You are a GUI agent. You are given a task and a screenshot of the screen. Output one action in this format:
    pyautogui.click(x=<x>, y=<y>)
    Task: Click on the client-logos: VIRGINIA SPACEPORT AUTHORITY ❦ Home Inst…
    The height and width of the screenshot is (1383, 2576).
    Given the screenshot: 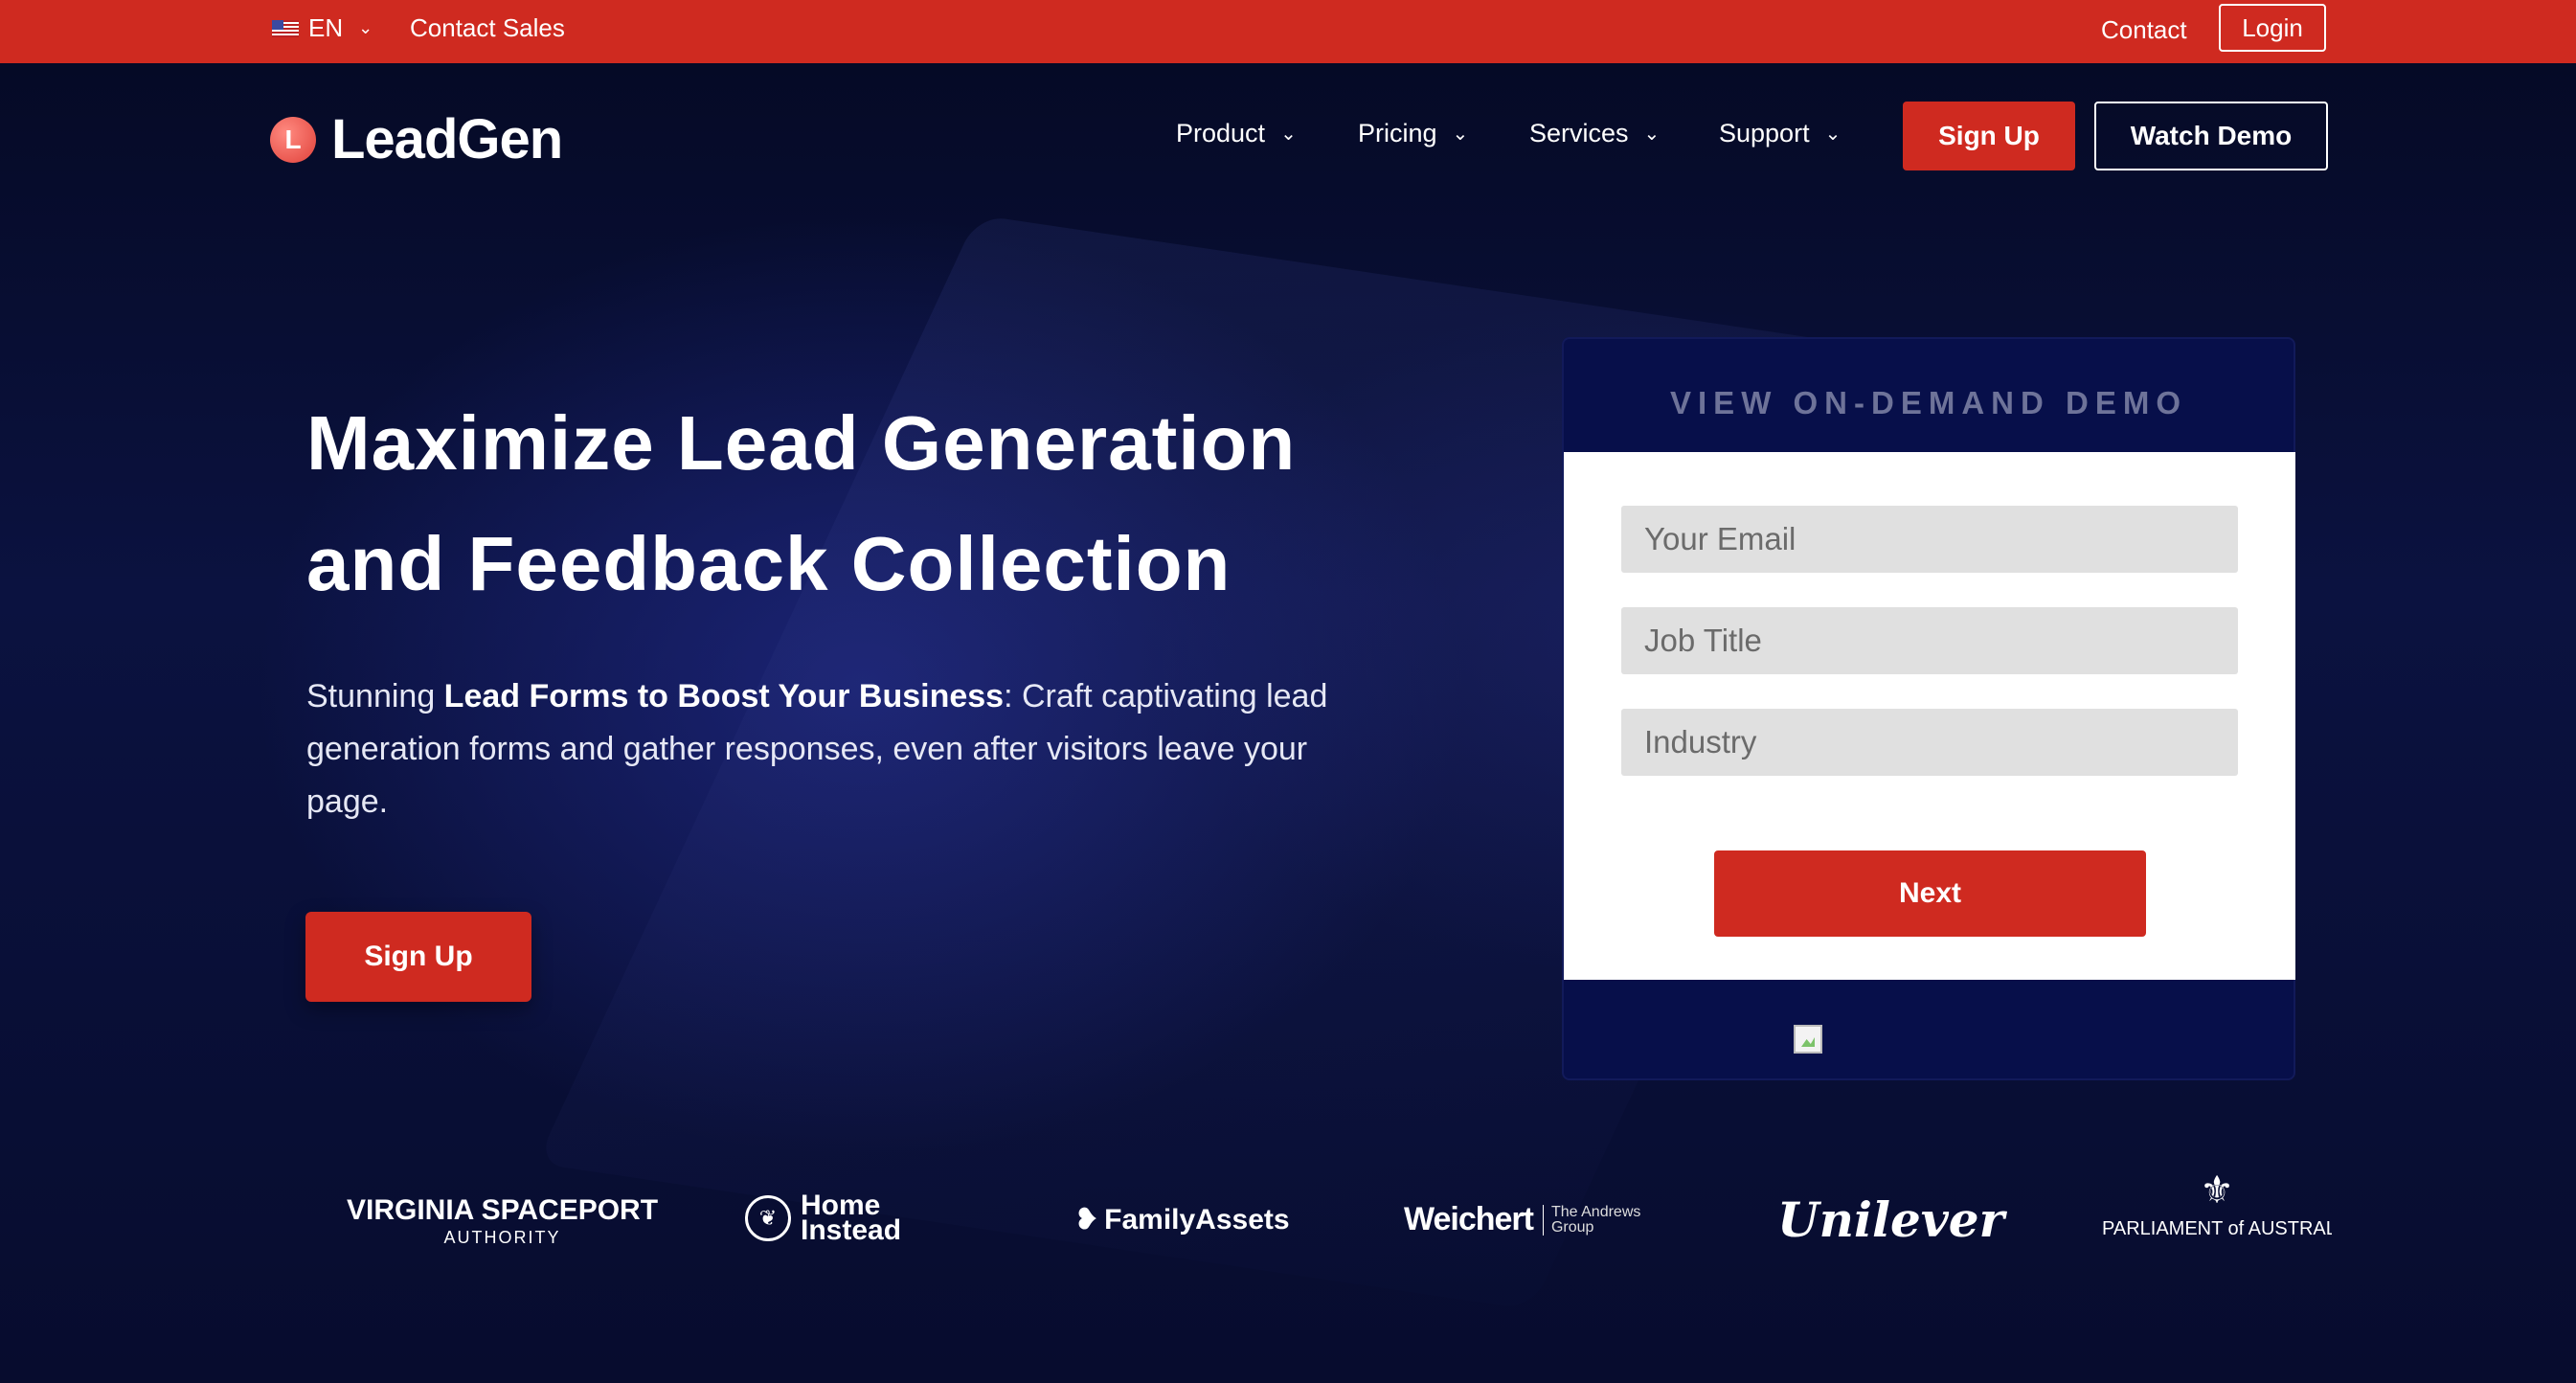 What is the action you would take?
    pyautogui.click(x=1288, y=1226)
    